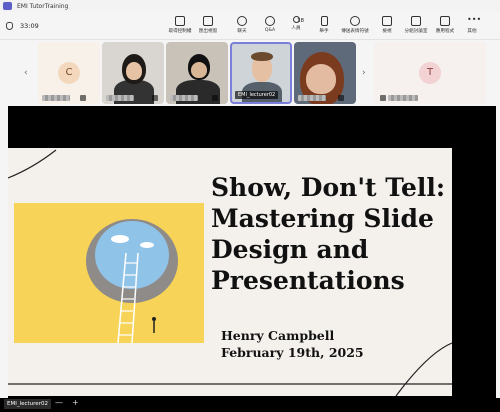  I want to click on share-window-label: 匯出視窗, so click(208, 31).